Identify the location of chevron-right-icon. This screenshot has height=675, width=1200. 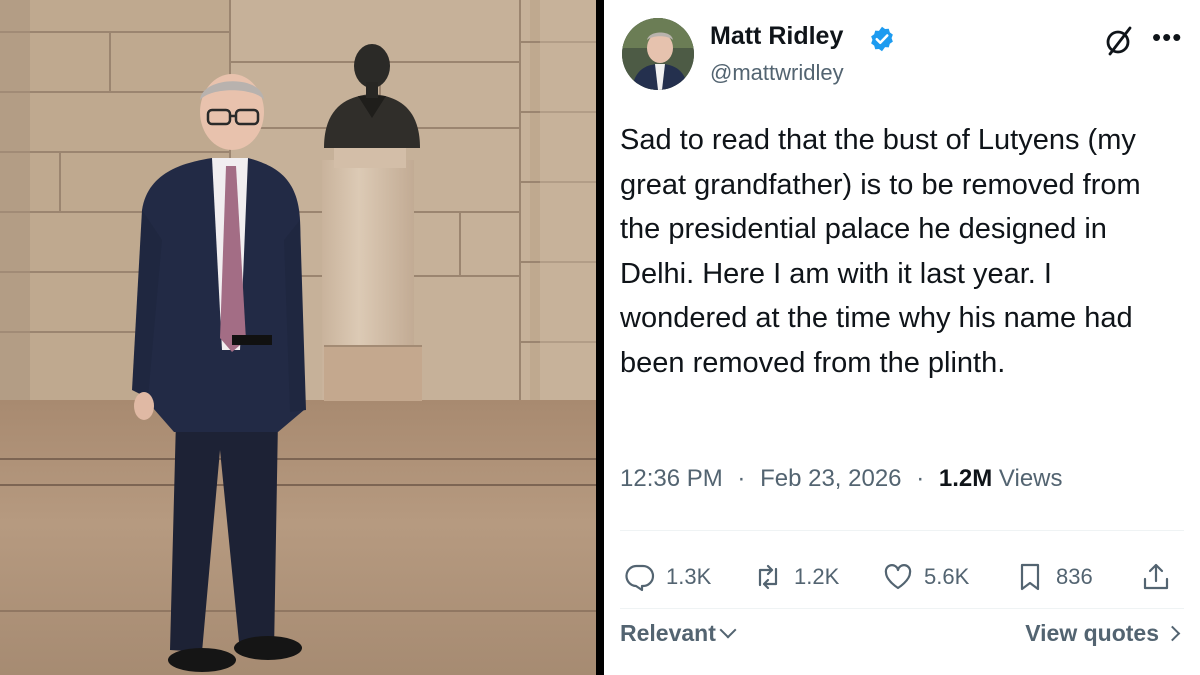
(1172, 633).